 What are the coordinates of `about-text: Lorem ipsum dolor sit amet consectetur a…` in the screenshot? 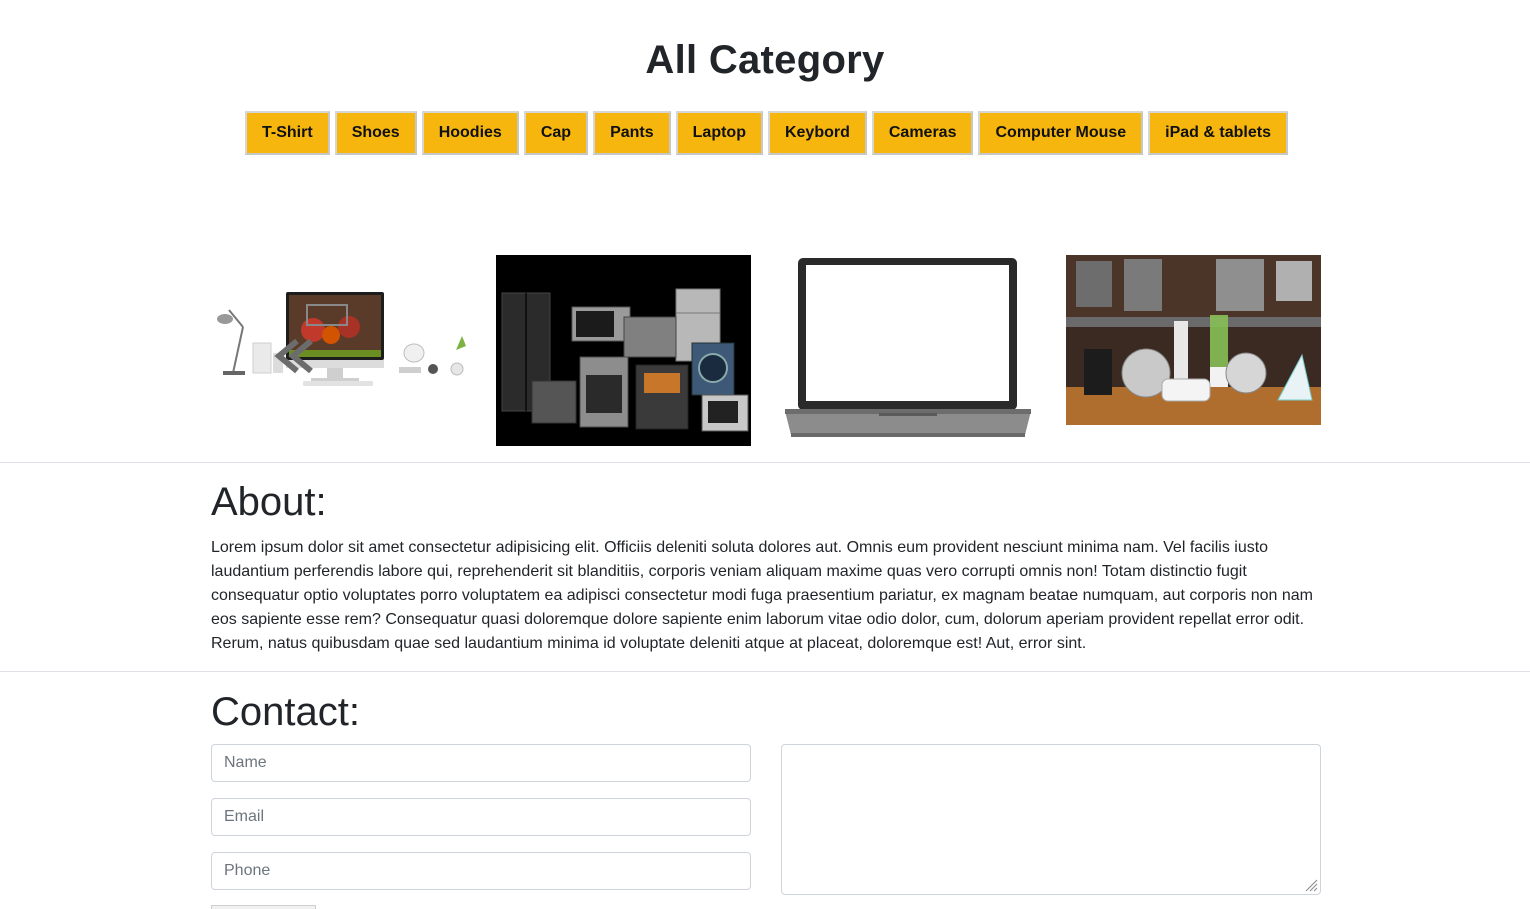 It's located at (762, 595).